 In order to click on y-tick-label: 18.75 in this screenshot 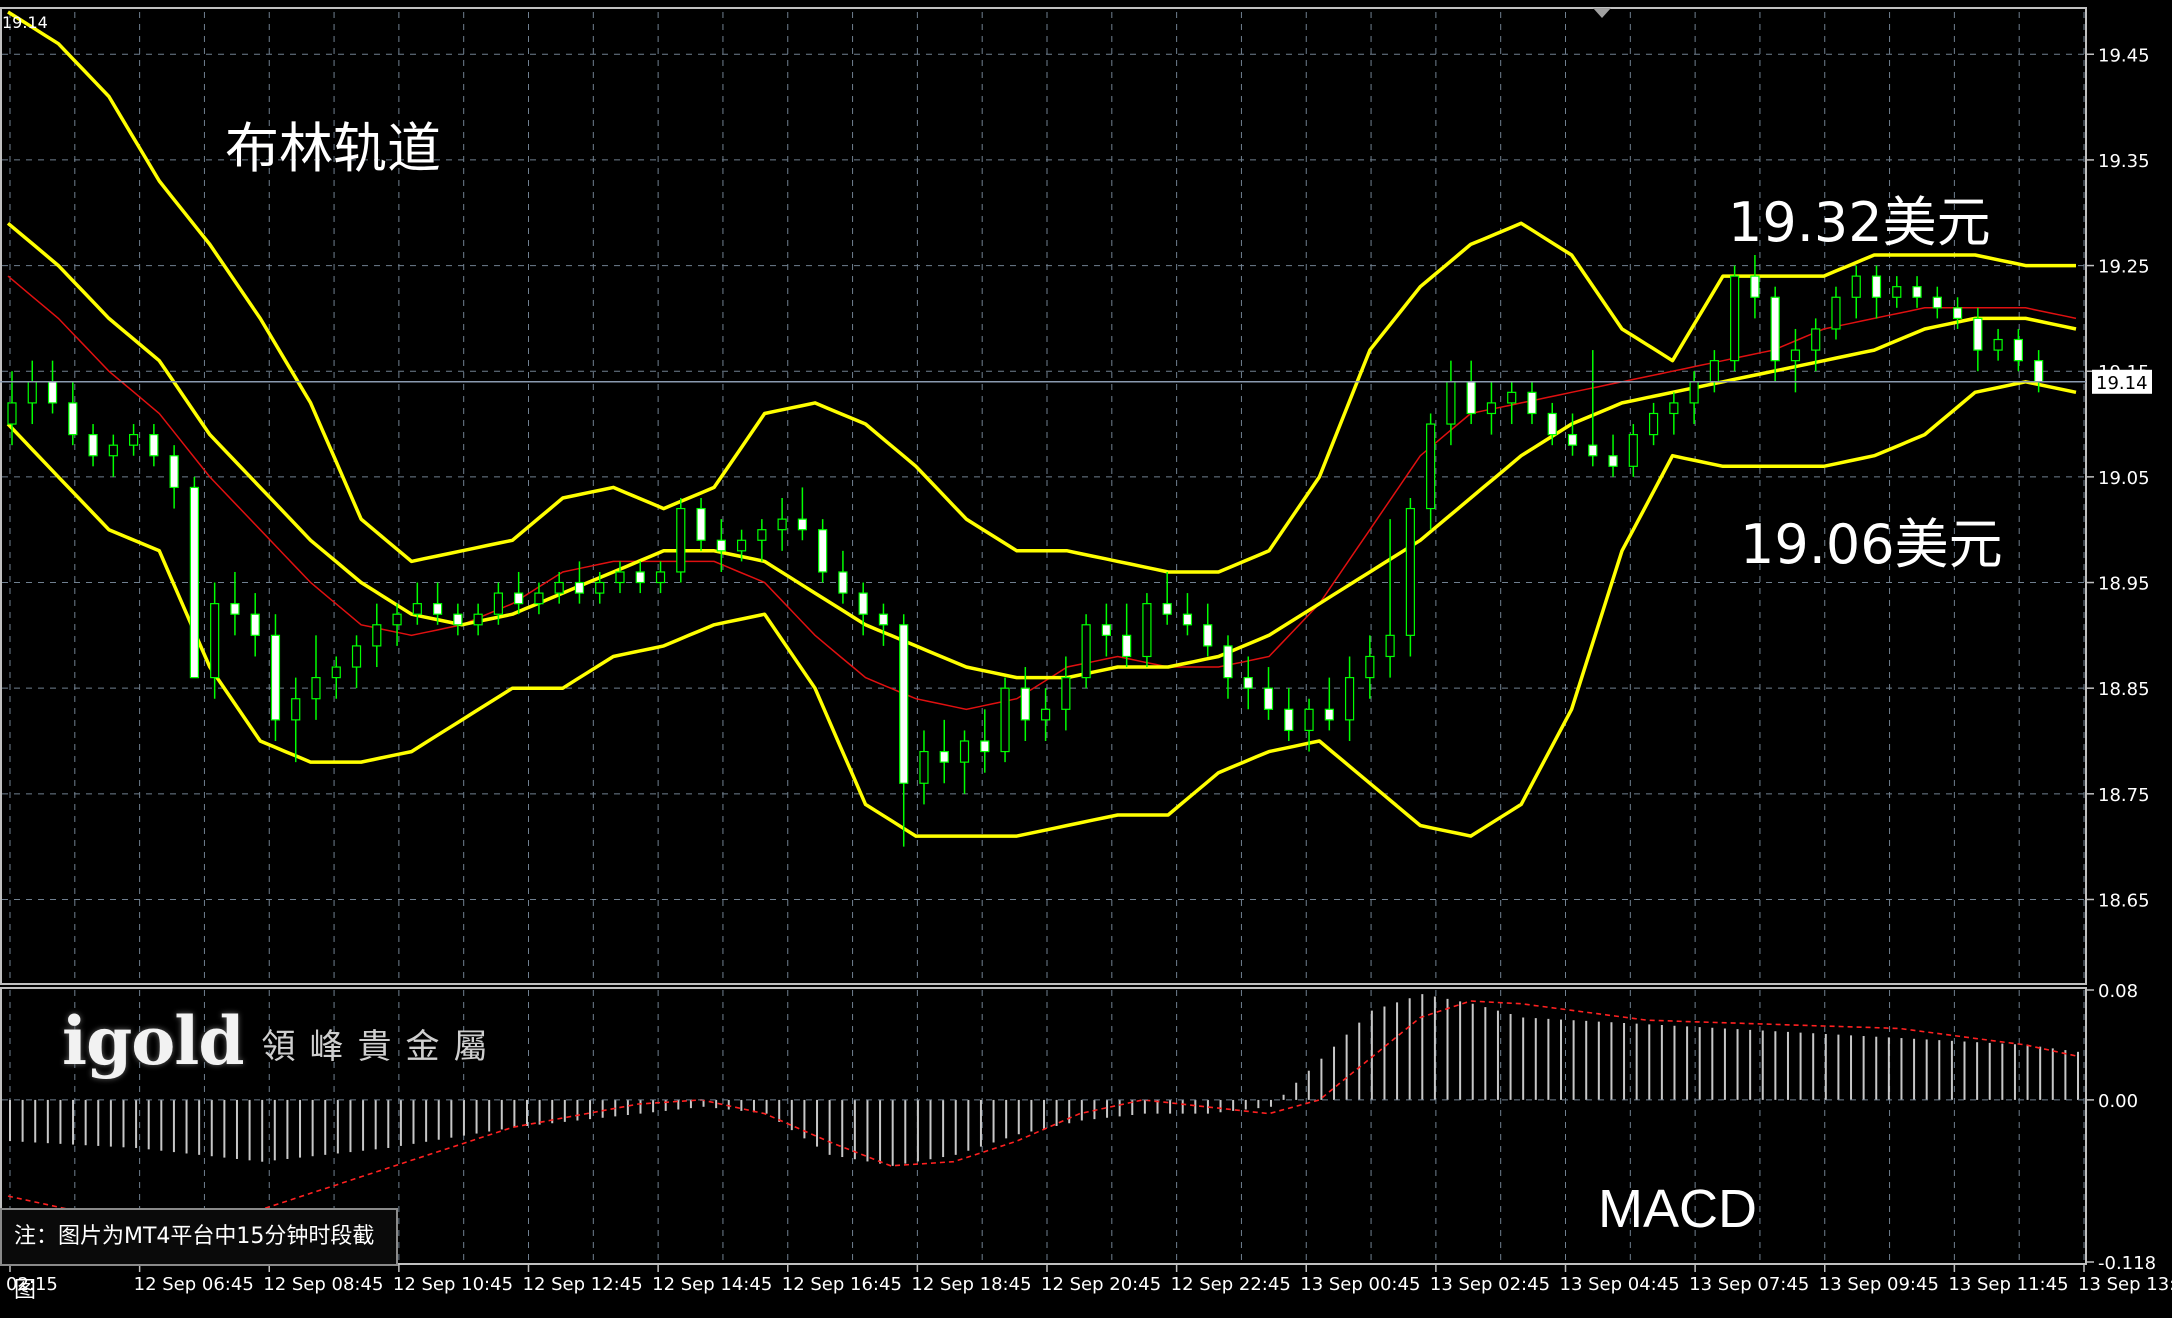, I will do `click(2124, 795)`.